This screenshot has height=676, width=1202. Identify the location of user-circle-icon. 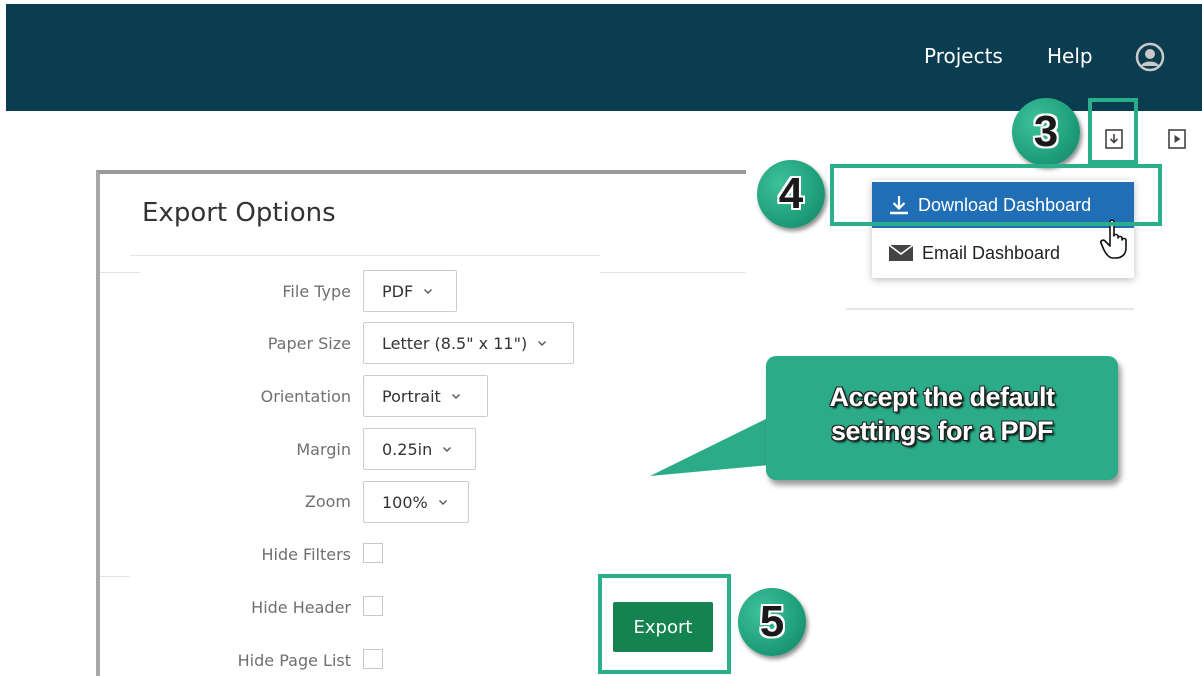
(1150, 57).